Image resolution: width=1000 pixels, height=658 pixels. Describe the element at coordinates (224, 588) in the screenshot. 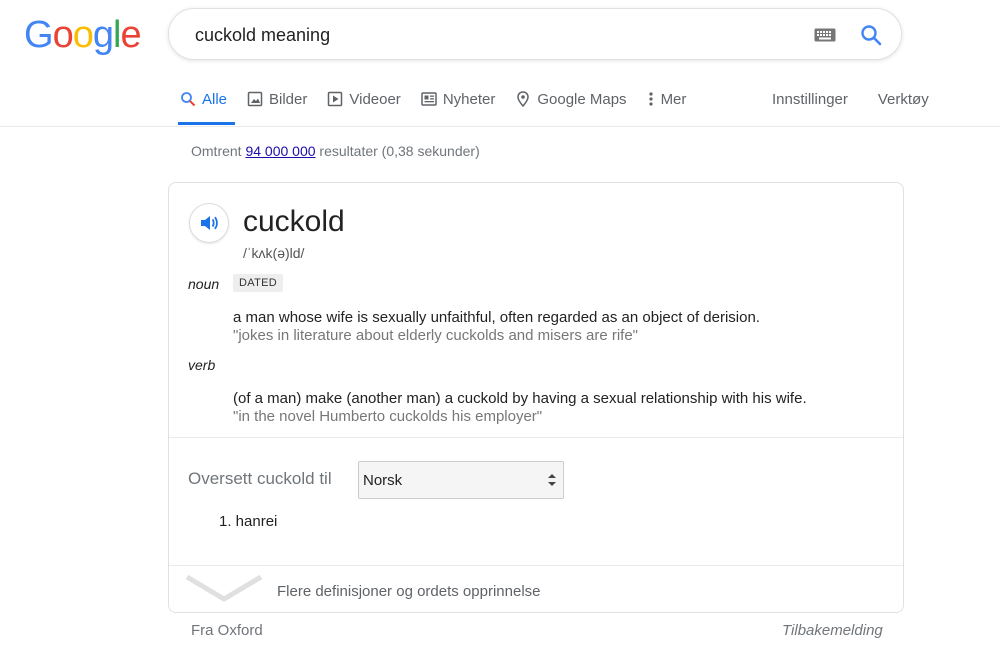

I see `chevron-down-icon` at that location.